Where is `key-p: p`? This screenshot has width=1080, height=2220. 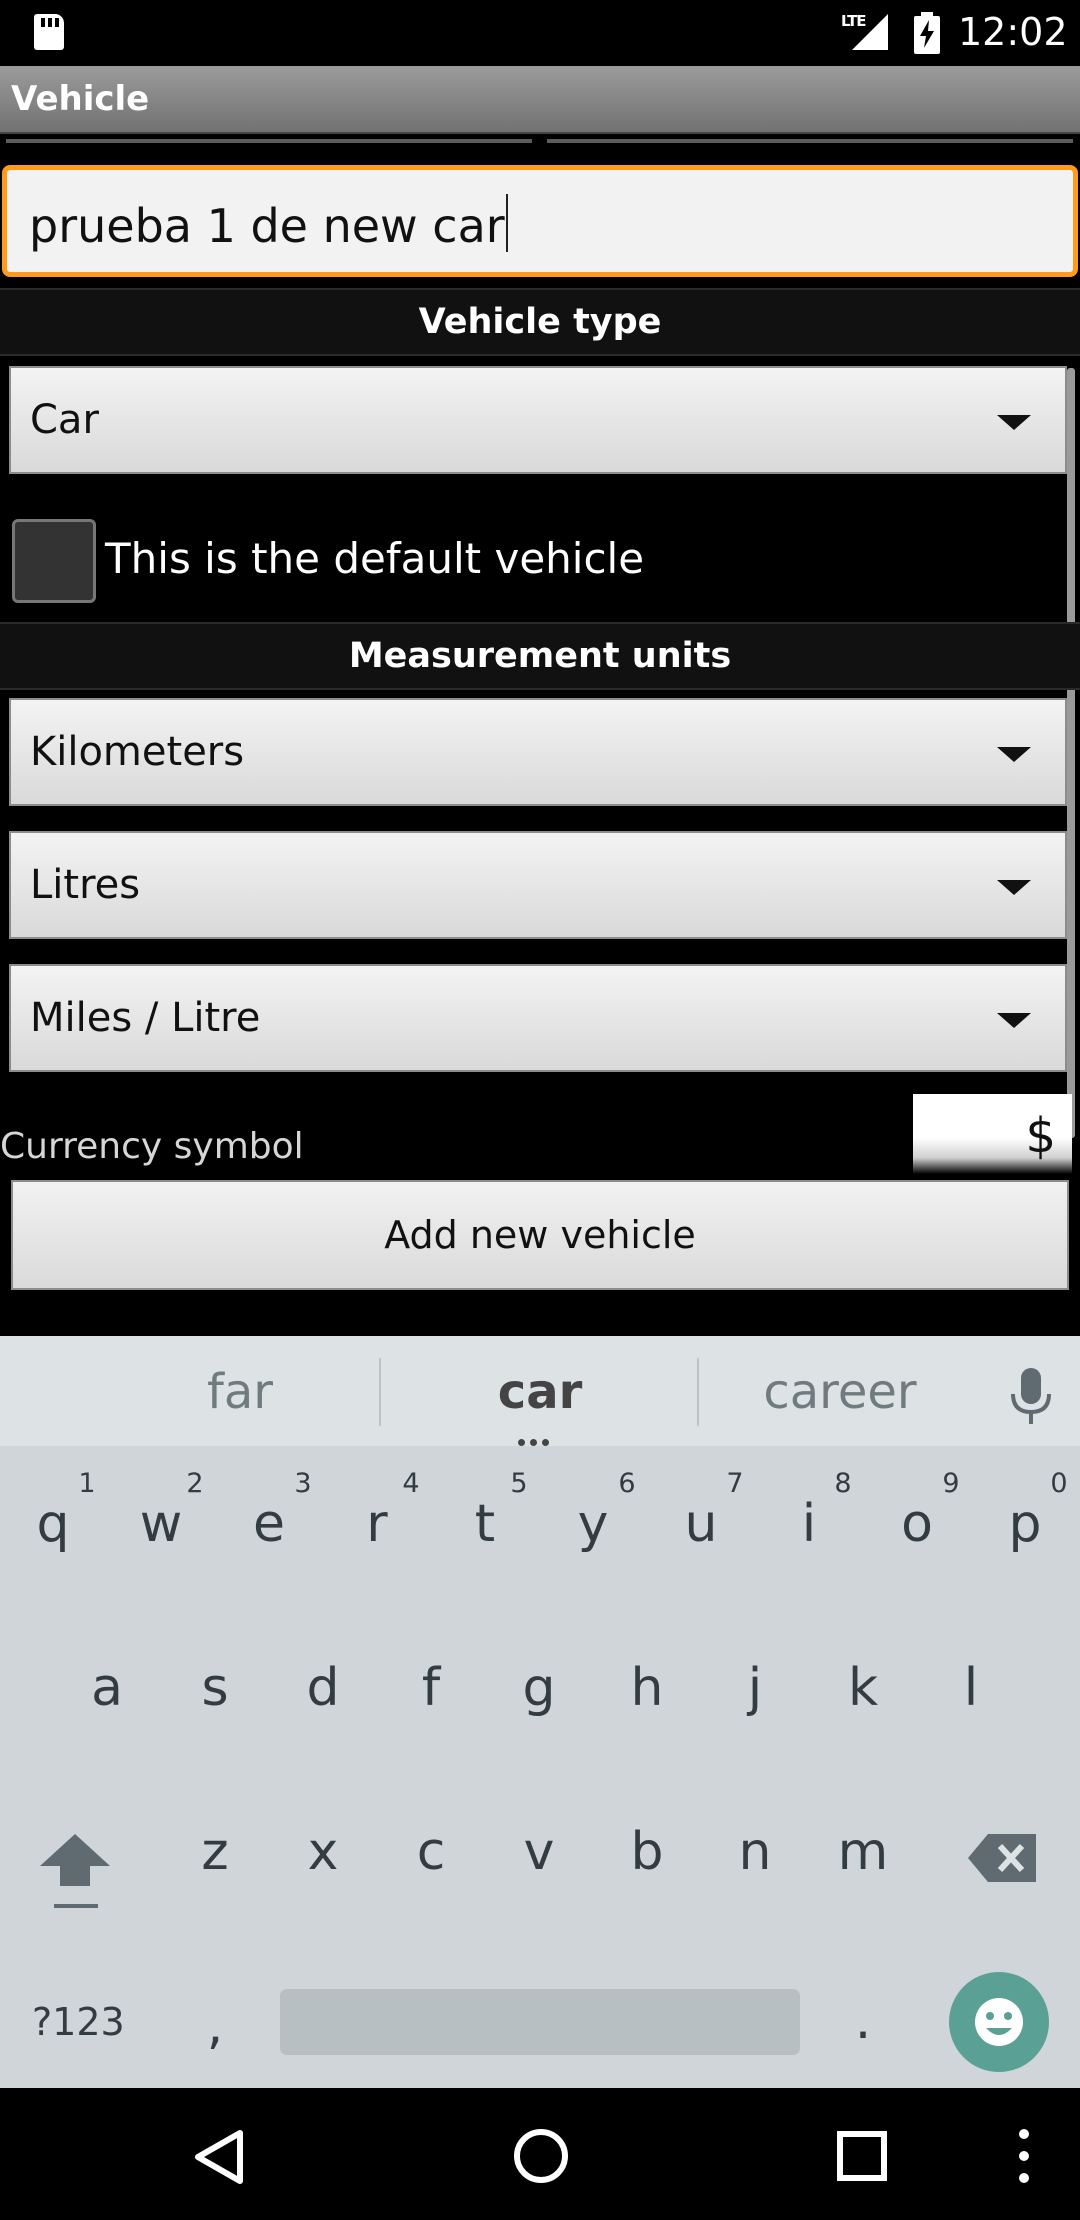 key-p: p is located at coordinates (1025, 1524).